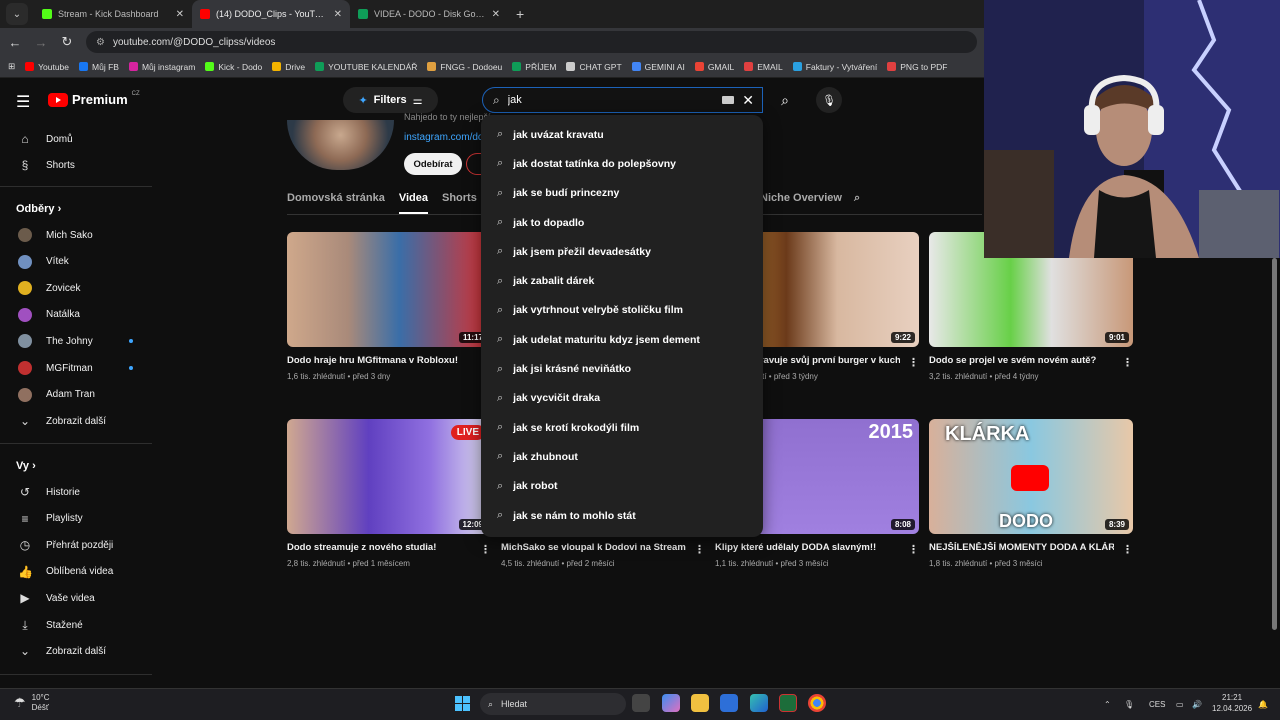 The height and width of the screenshot is (720, 1280). I want to click on video-thumbnail: 12:09 LIVE, so click(389, 476).